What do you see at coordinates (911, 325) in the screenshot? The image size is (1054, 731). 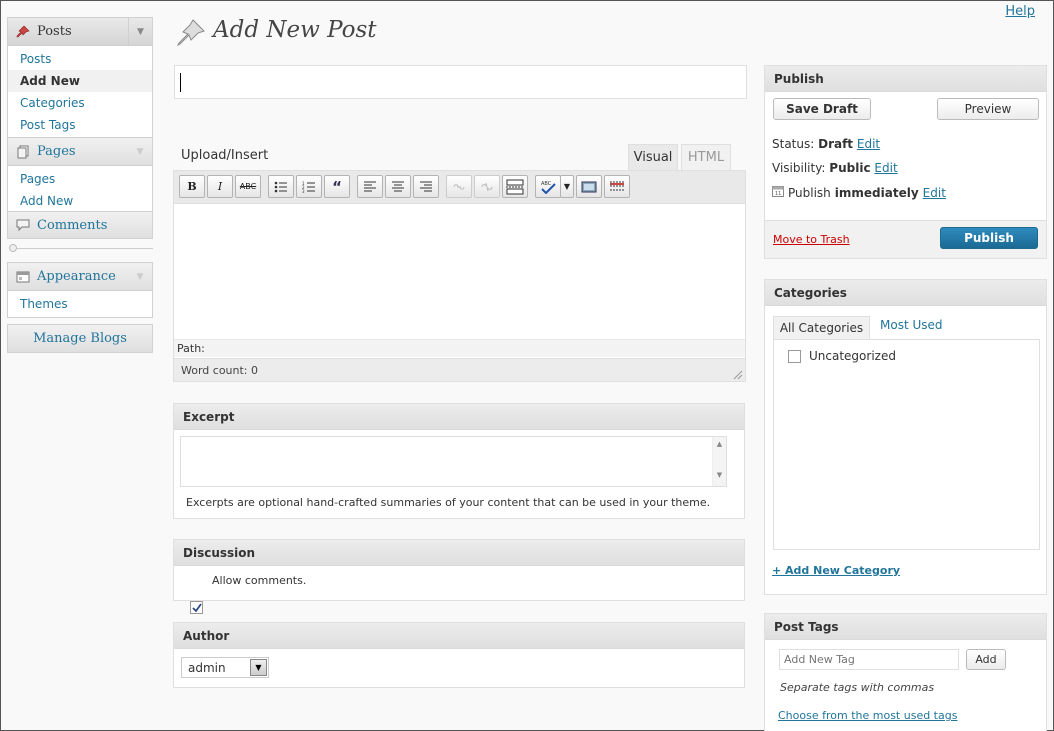 I see `tab-most-used: Most Used` at bounding box center [911, 325].